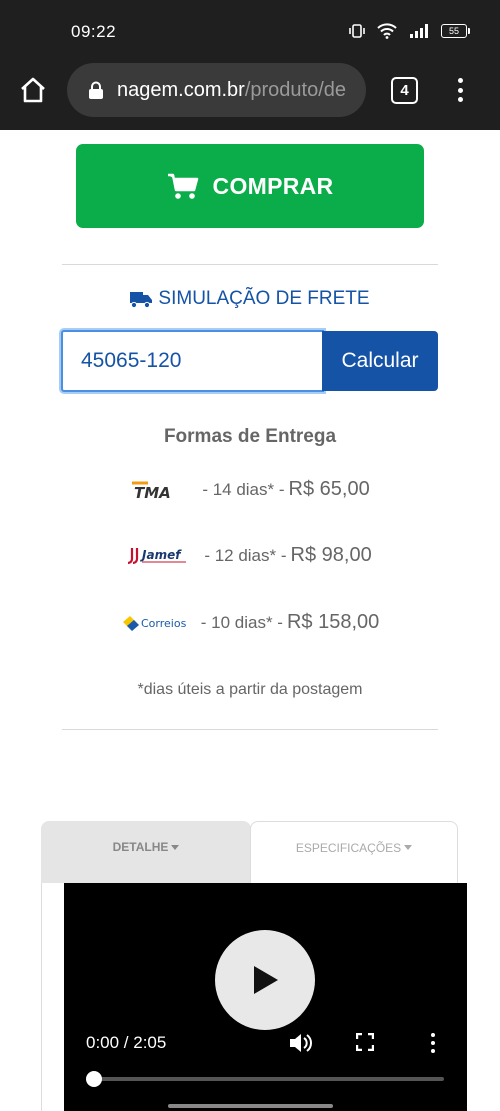  What do you see at coordinates (269, 1079) in the screenshot?
I see `video-progress-track` at bounding box center [269, 1079].